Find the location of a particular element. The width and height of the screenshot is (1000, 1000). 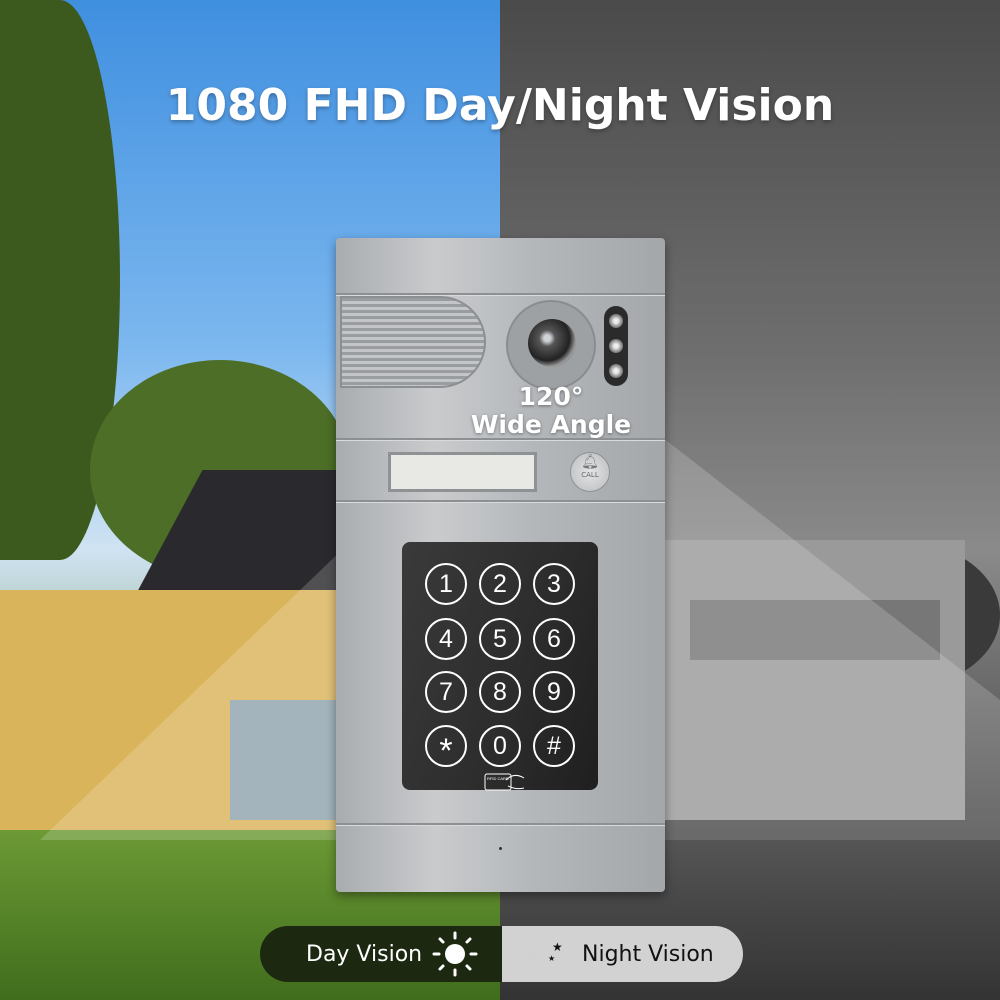

bell-icon: 🔔︎ is located at coordinates (590, 462).